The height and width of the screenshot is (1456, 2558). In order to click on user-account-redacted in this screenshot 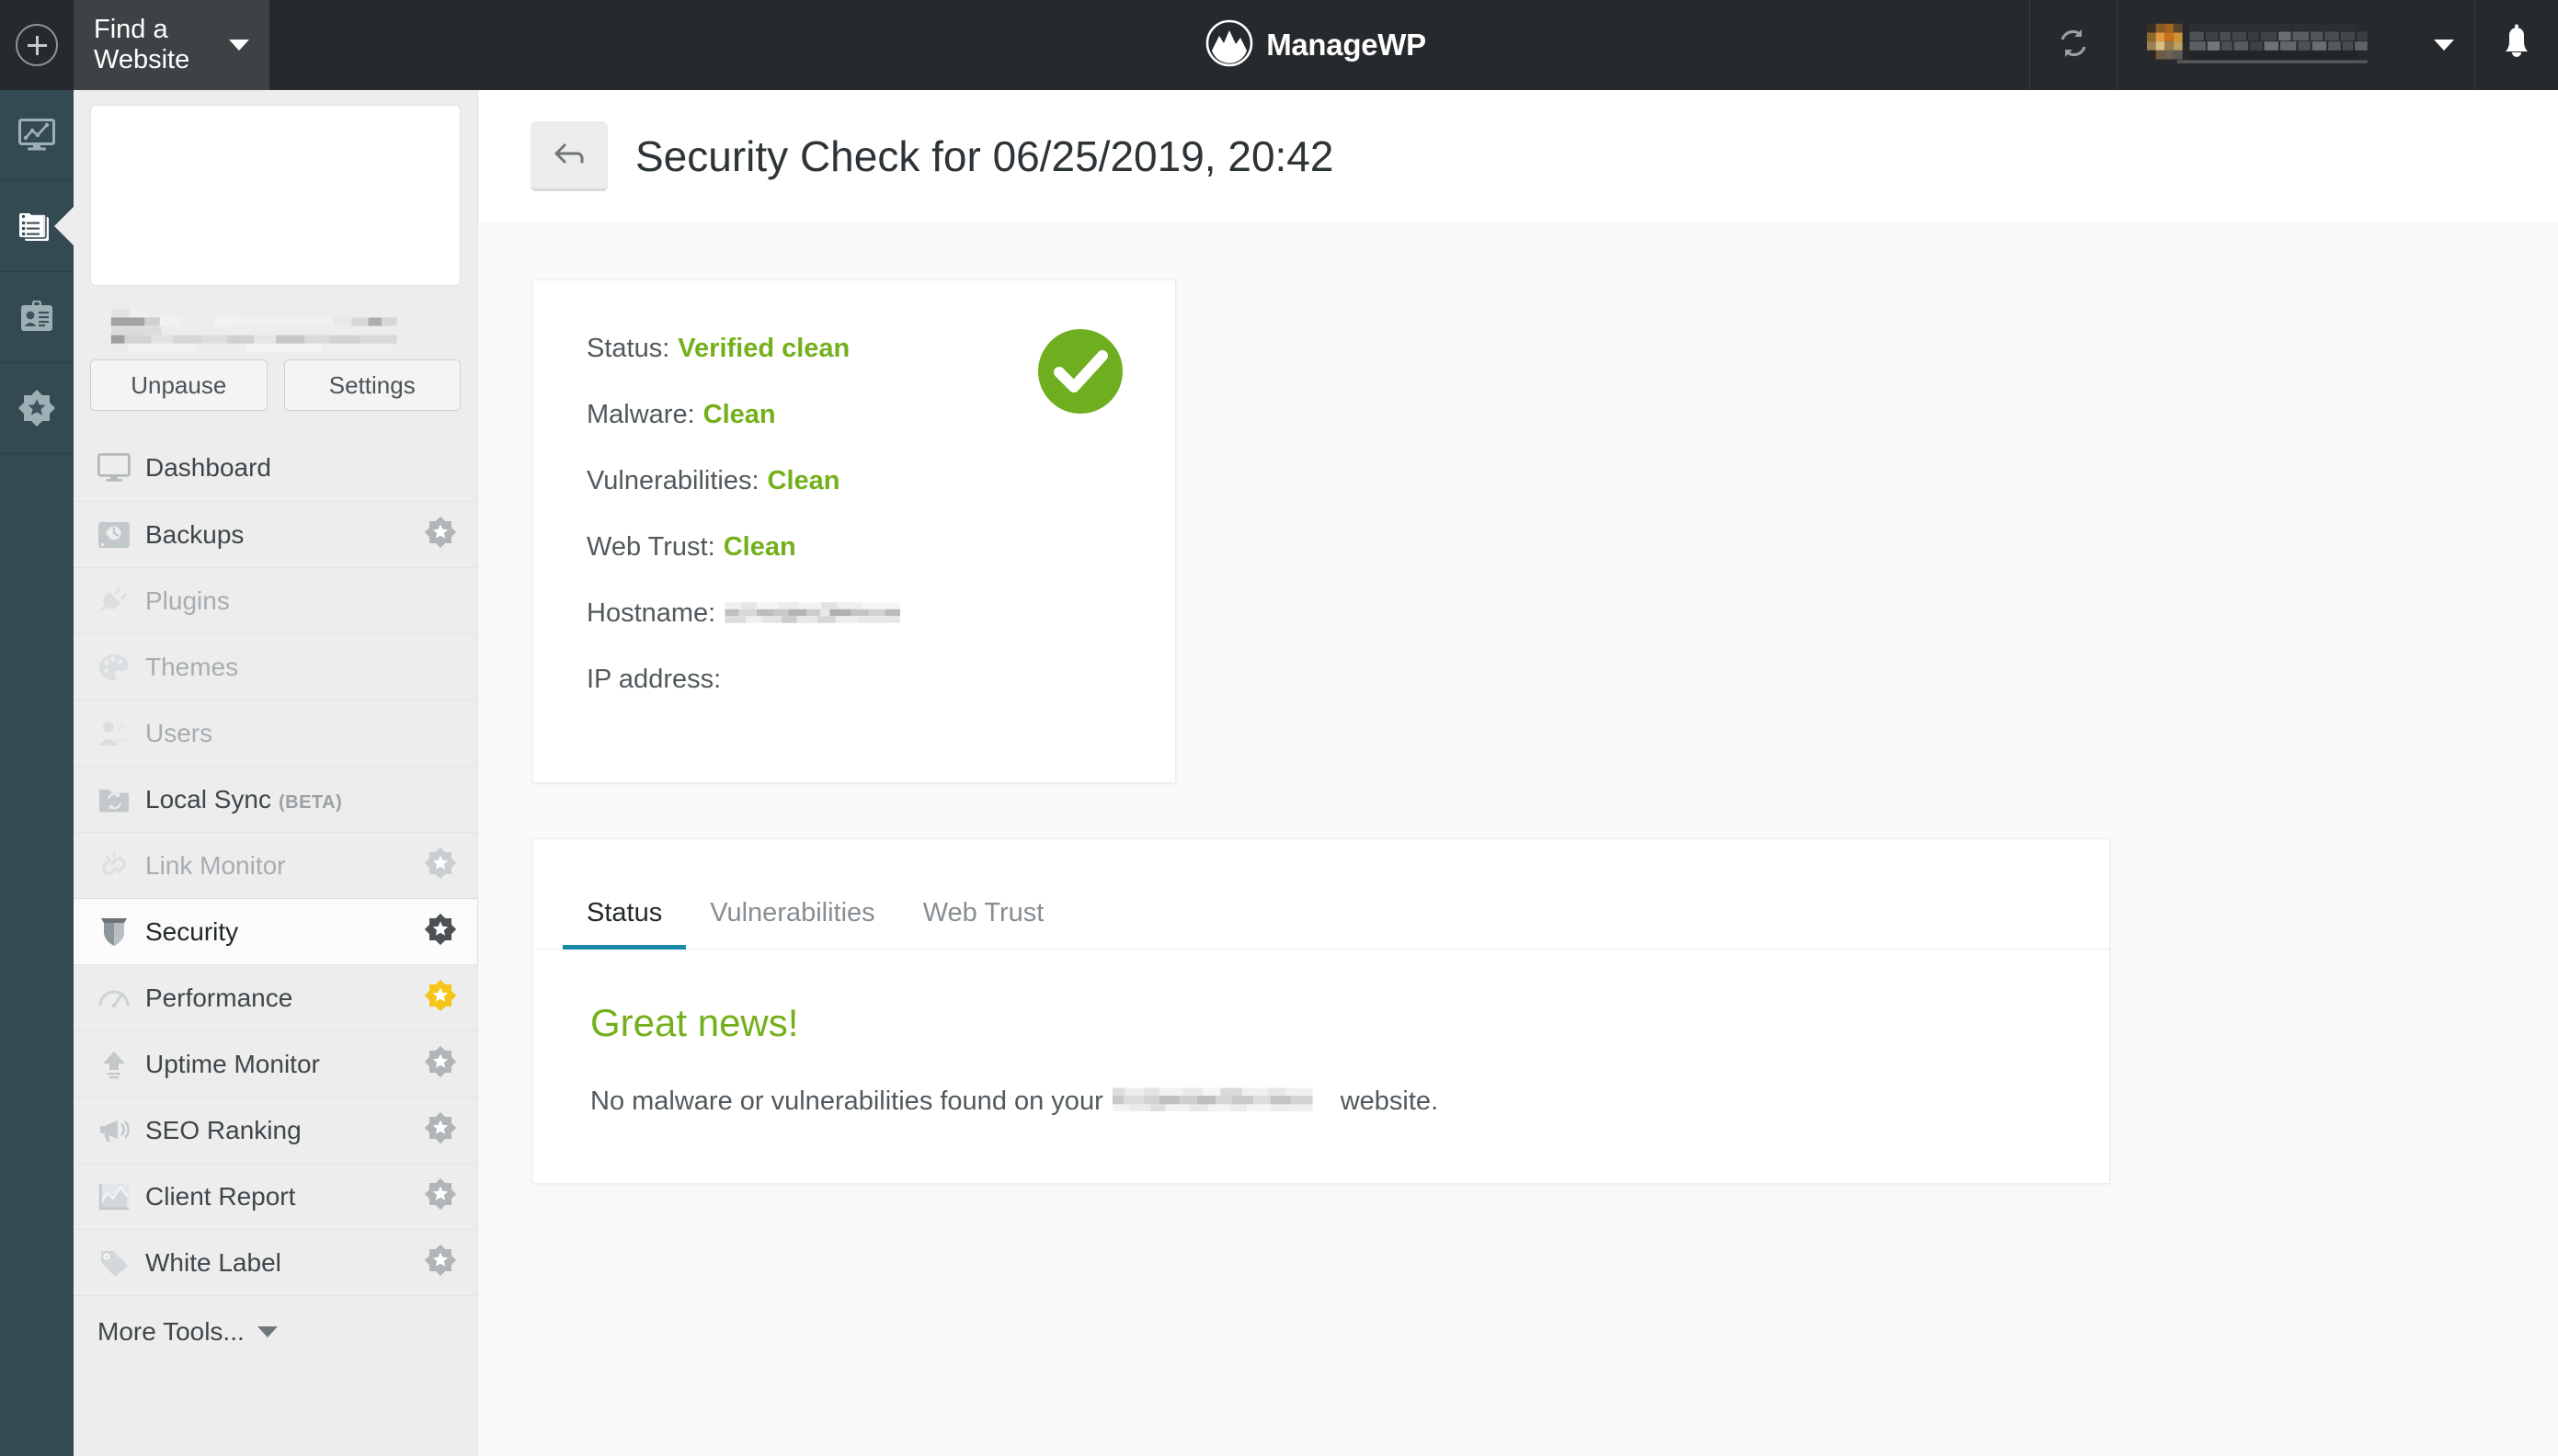, I will do `click(2278, 45)`.